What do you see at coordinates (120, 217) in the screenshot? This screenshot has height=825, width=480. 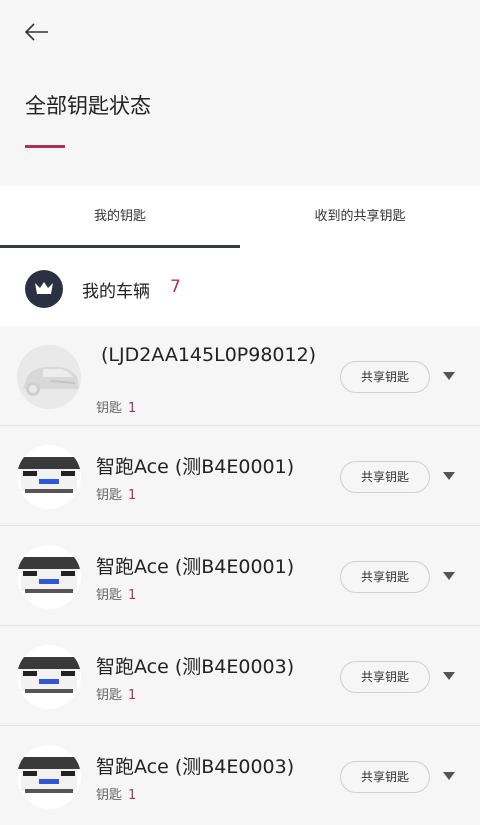 I see `tab-my-keys: 我的钥匙` at bounding box center [120, 217].